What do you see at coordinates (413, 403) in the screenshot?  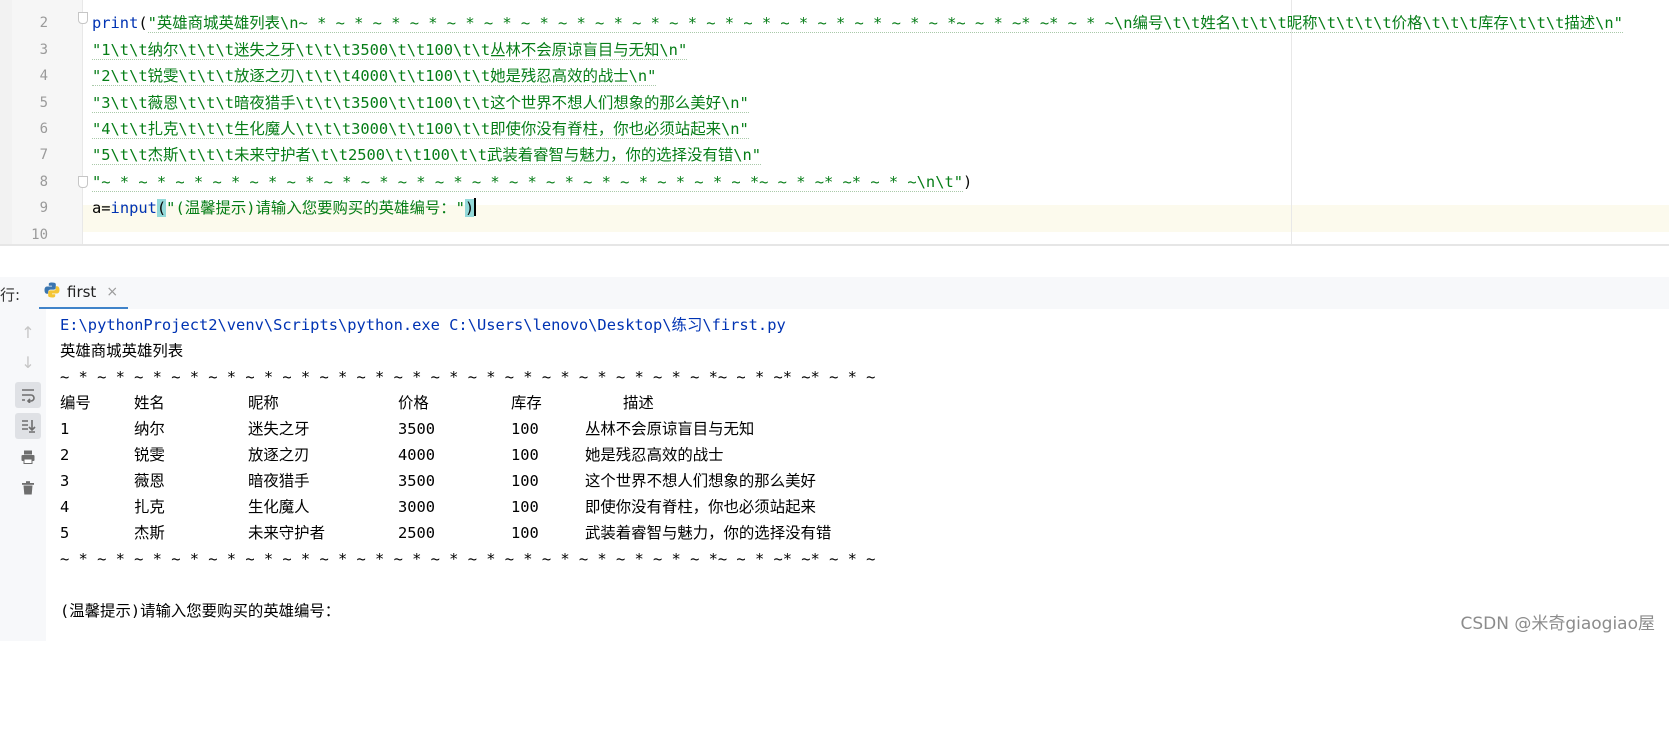 I see `header-cell: 价格` at bounding box center [413, 403].